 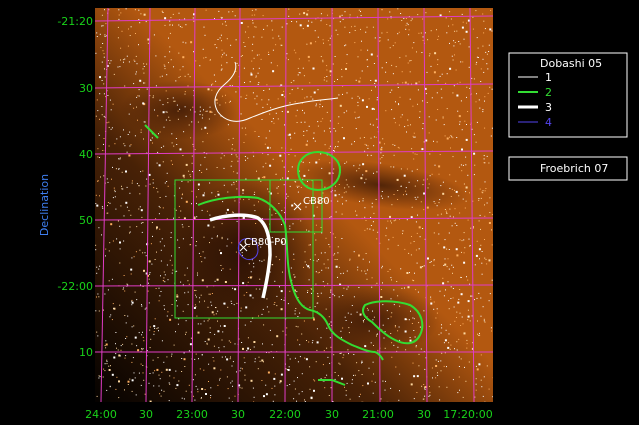 What do you see at coordinates (568, 95) in the screenshot?
I see `legend-dobashi: Dobashi 05 1 2 3 4` at bounding box center [568, 95].